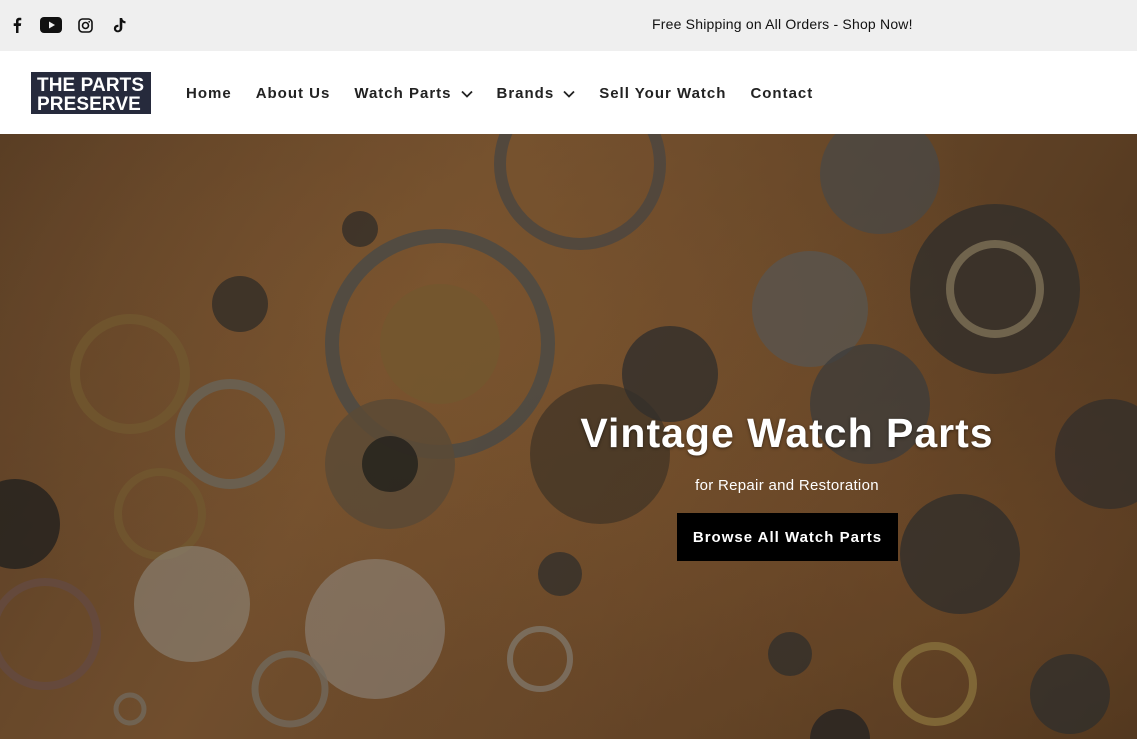 The image size is (1137, 739). Describe the element at coordinates (51, 25) in the screenshot. I see `youtube-icon` at that location.